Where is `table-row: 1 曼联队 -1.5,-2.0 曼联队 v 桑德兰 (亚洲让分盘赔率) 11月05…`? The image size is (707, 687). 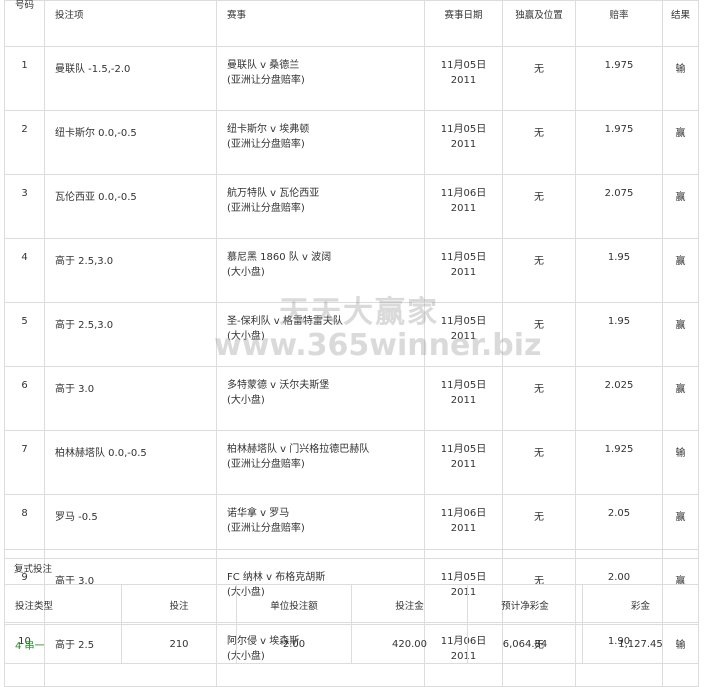 table-row: 1 曼联队 -1.5,-2.0 曼联队 v 桑德兰 (亚洲让分盘赔率) 11月05… is located at coordinates (351, 78).